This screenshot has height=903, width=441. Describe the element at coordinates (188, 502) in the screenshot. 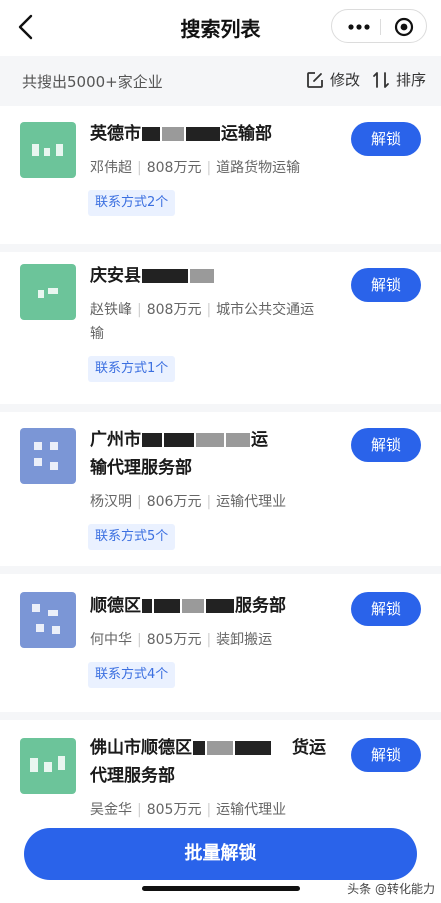

I see `company-meta: 杨汉明 | 806万元 | 运输代理业` at that location.